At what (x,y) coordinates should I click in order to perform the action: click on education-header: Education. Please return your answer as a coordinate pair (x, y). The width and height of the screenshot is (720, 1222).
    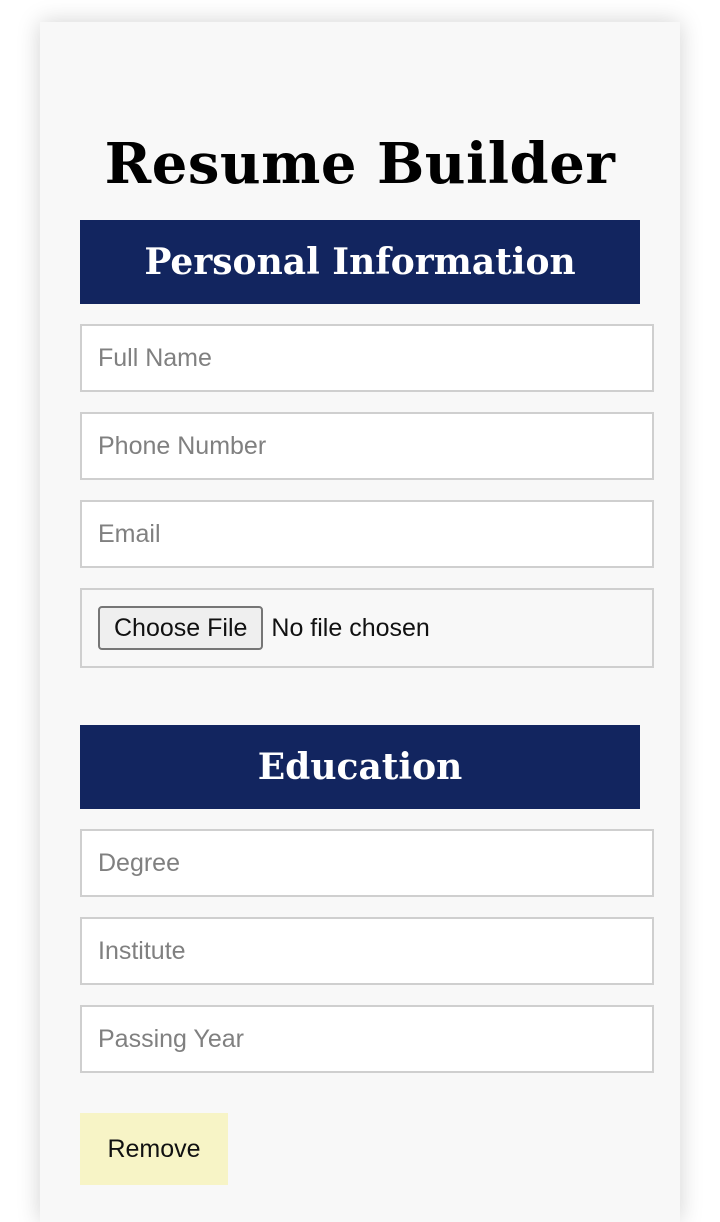
    Looking at the image, I should click on (360, 767).